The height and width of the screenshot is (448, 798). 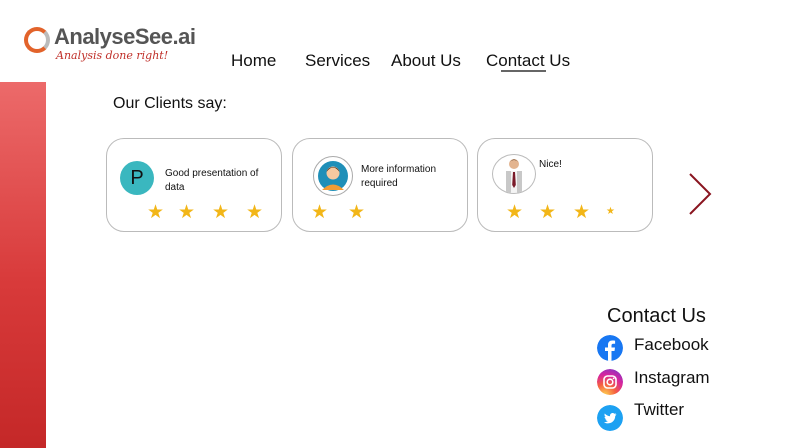 What do you see at coordinates (610, 348) in the screenshot?
I see `facebook-icon` at bounding box center [610, 348].